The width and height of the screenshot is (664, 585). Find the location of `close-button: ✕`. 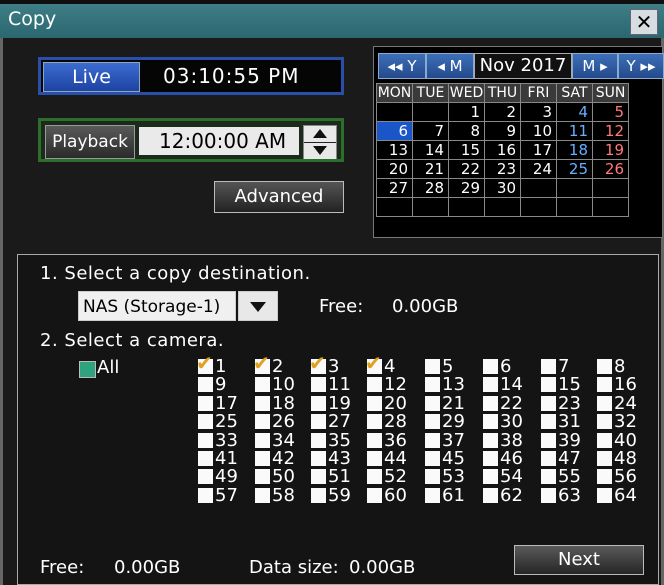

close-button: ✕ is located at coordinates (644, 22).